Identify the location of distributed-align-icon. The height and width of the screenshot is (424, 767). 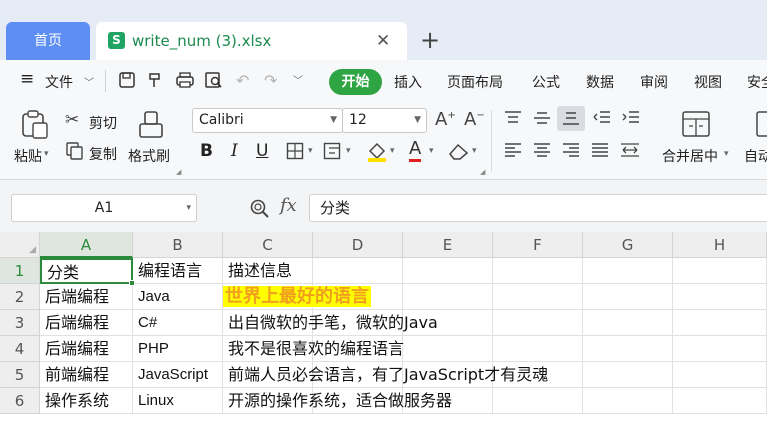
(630, 150).